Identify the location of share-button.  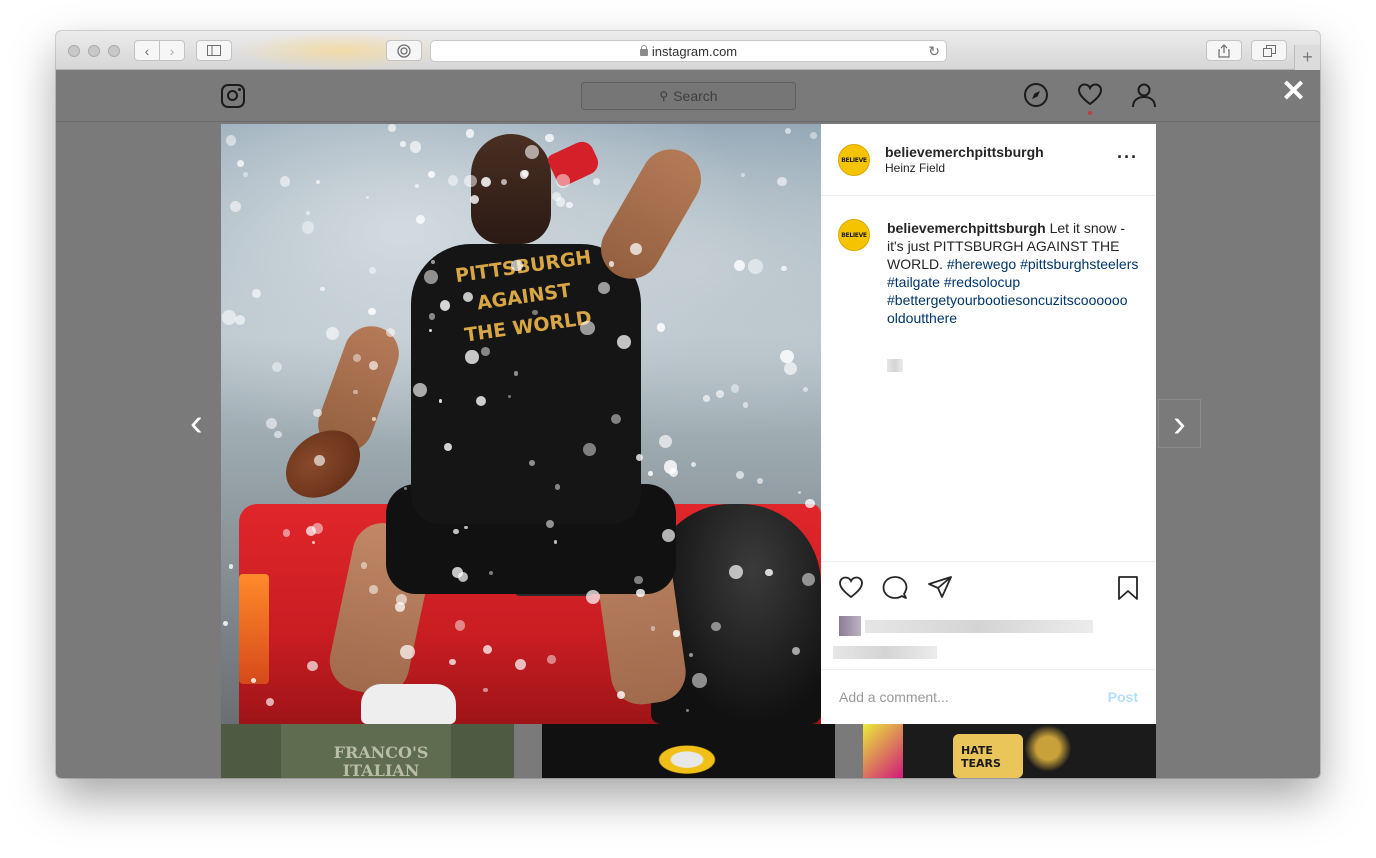
(1224, 50).